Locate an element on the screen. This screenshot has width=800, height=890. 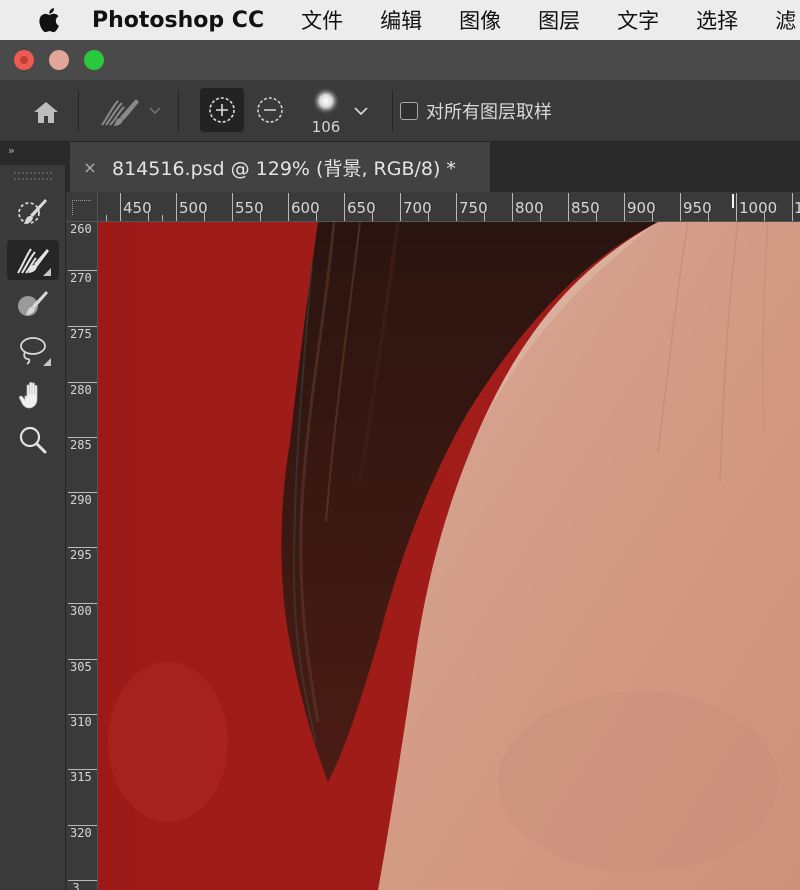
ruler-label: 295 is located at coordinates (81, 555).